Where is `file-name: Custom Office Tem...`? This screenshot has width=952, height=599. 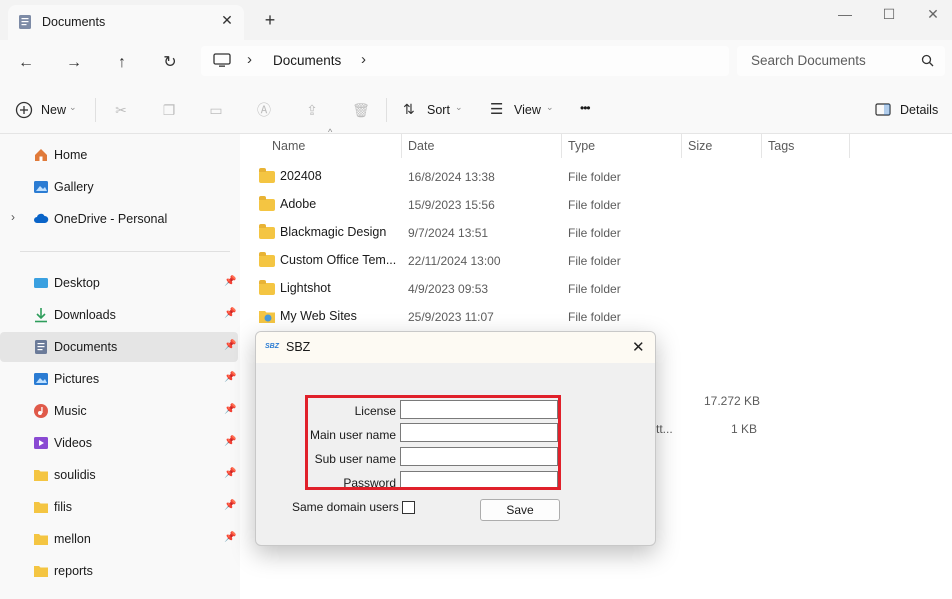 file-name: Custom Office Tem... is located at coordinates (338, 260).